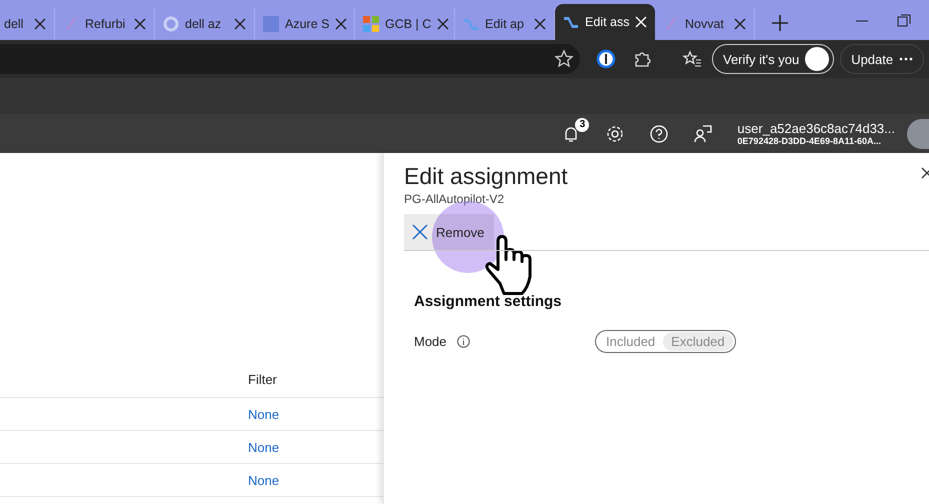 The height and width of the screenshot is (504, 929). I want to click on help-icon, so click(659, 134).